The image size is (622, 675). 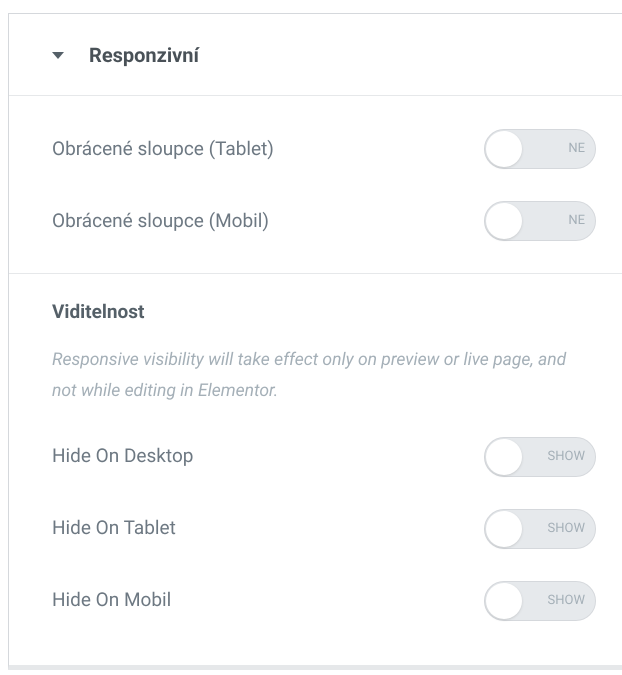 I want to click on setting-label: Hide On Desktop, so click(x=123, y=456).